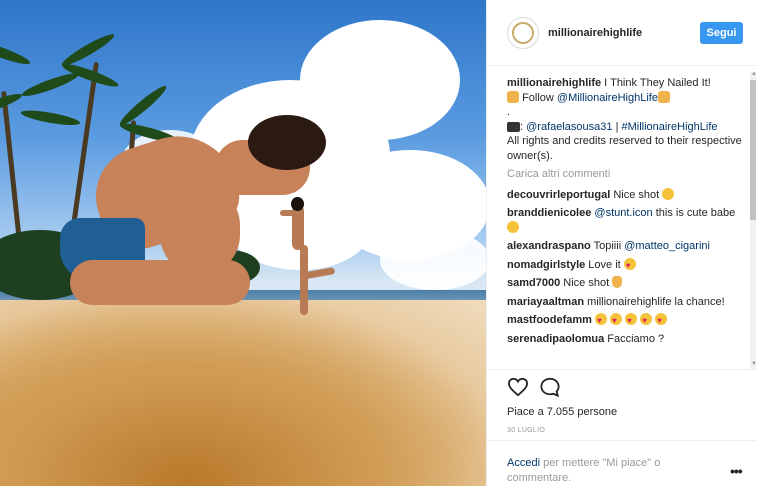 This screenshot has height=486, width=757. What do you see at coordinates (526, 430) in the screenshot?
I see `post-date: 30 LUGLIO` at bounding box center [526, 430].